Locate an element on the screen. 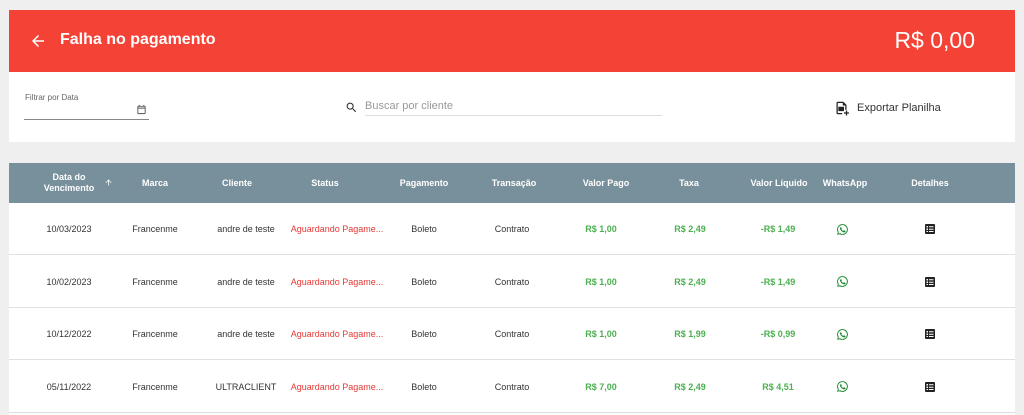 This screenshot has width=1024, height=415. spreadsheet-export-icon is located at coordinates (842, 108).